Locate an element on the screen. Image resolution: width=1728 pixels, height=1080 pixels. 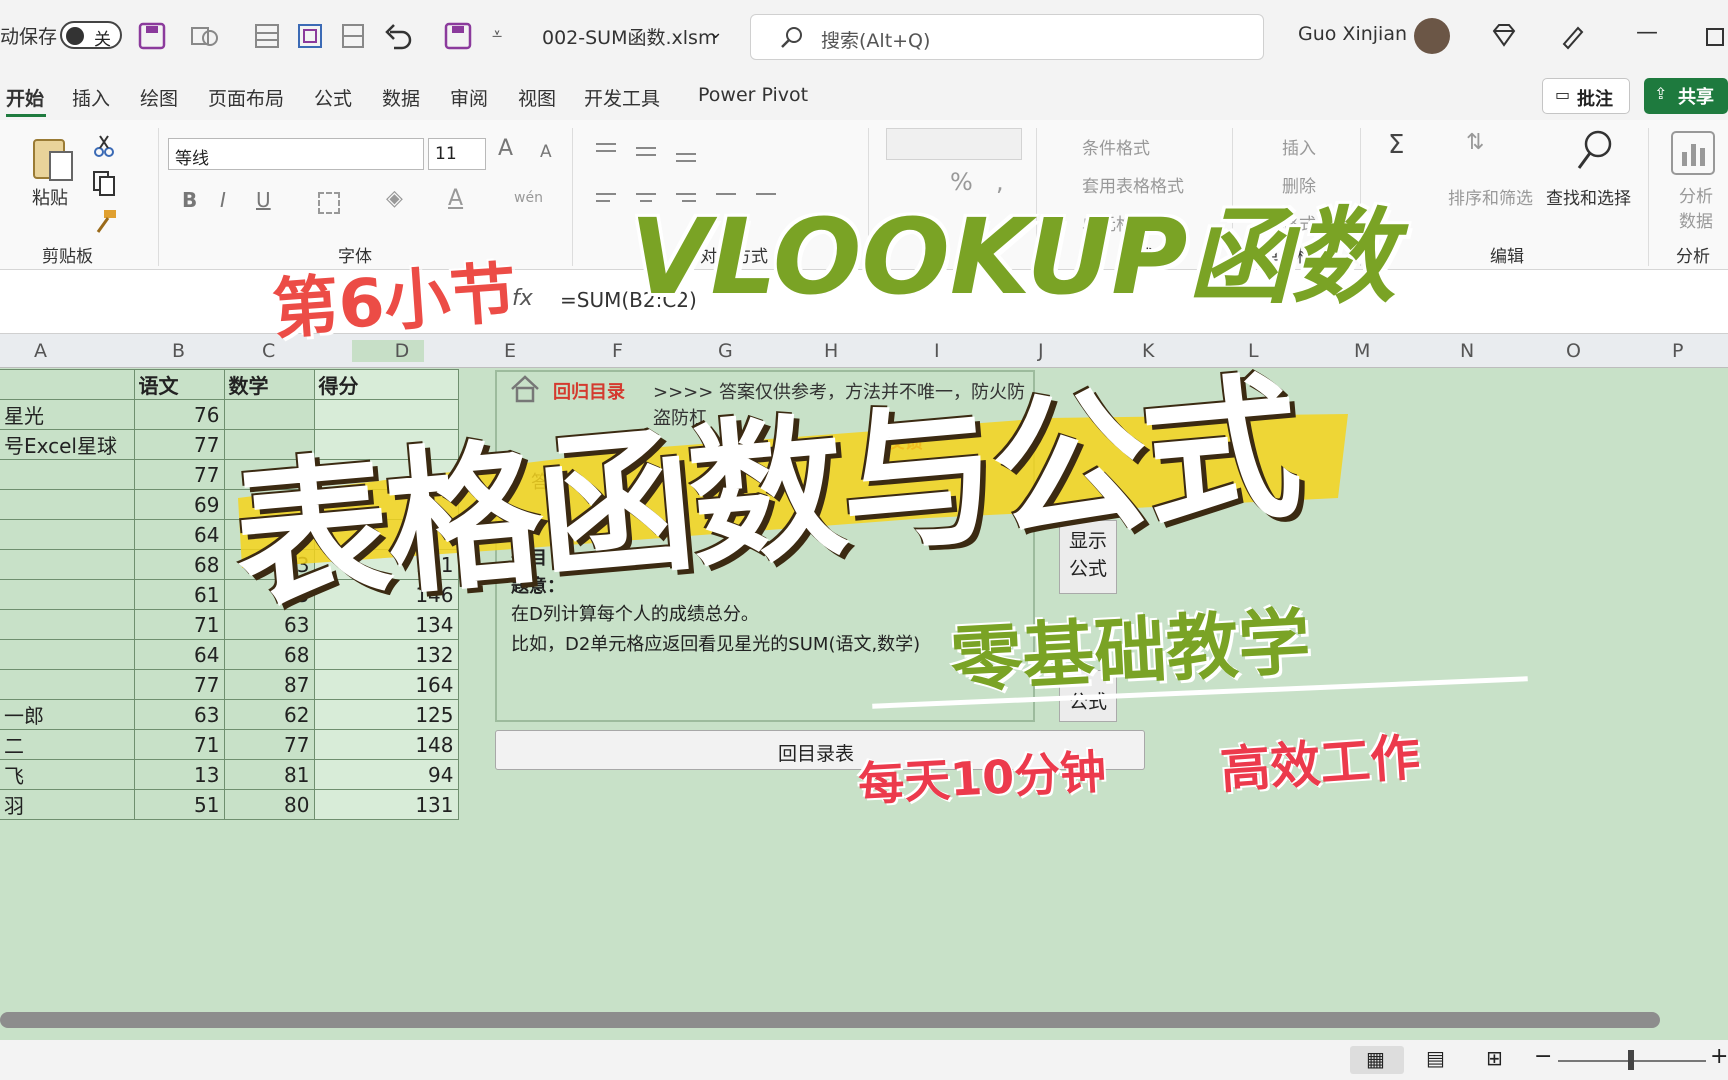
column-header: P is located at coordinates (1677, 351).